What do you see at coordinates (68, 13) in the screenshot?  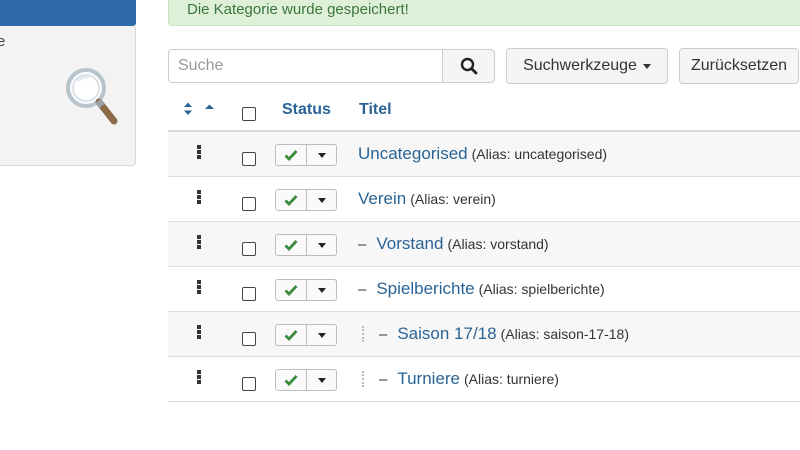 I see `sidebar-header` at bounding box center [68, 13].